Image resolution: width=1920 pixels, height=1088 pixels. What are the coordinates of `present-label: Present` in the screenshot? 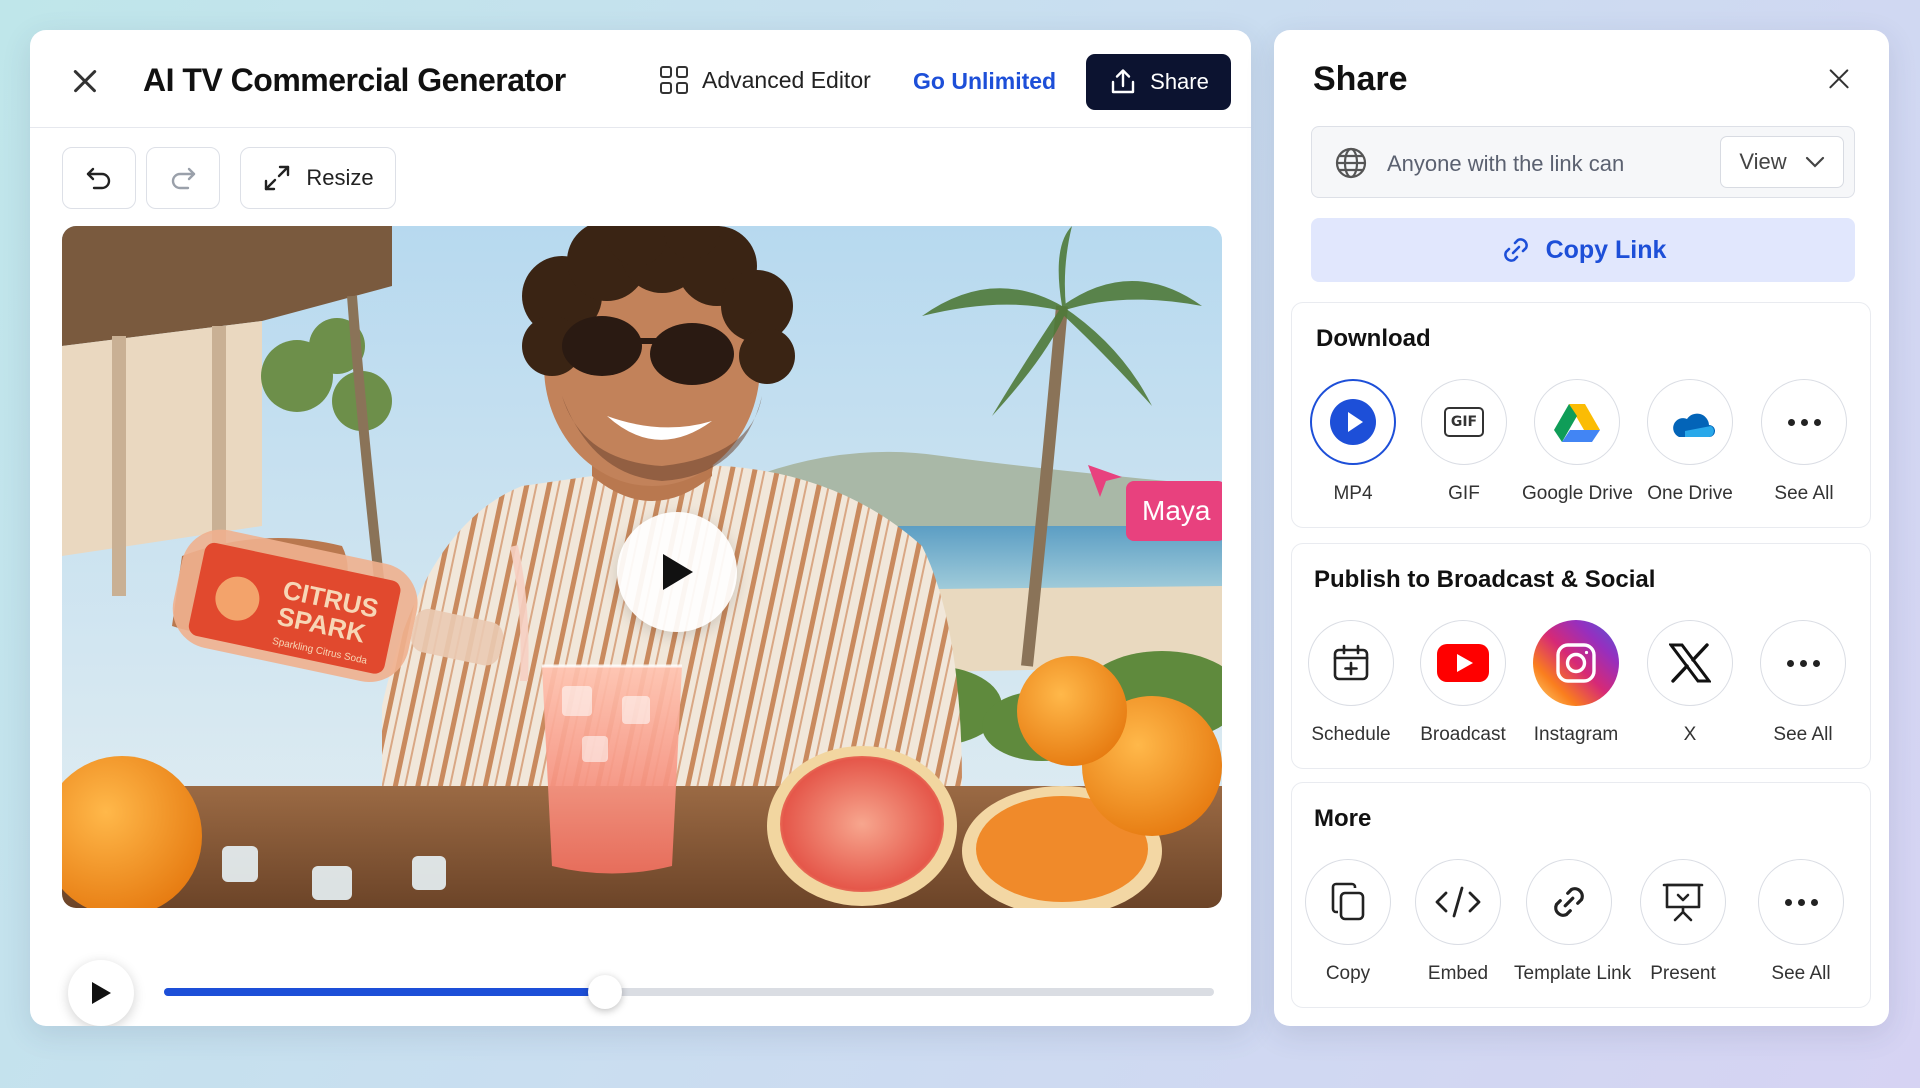 It's located at (1683, 973).